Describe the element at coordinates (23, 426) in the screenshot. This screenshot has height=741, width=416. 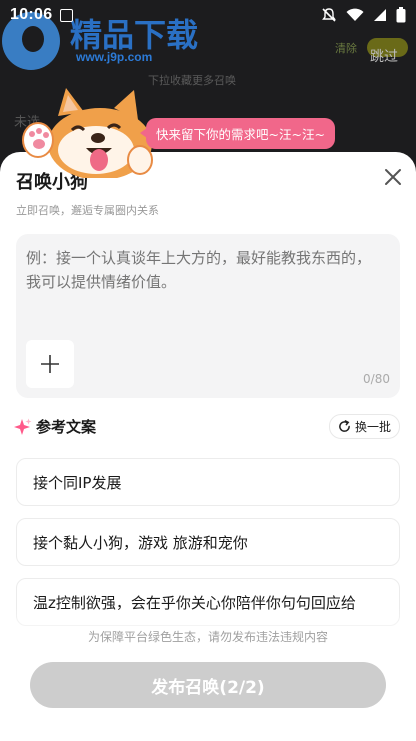
I see `sparkle-icon` at that location.